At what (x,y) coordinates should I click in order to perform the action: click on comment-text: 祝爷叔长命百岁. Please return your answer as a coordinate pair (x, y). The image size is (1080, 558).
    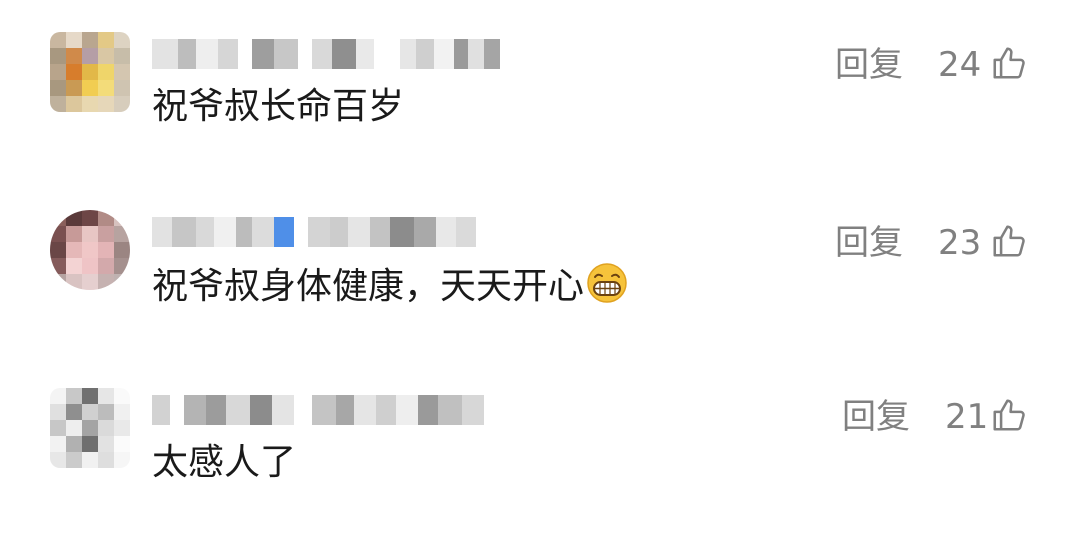
    Looking at the image, I should click on (278, 106).